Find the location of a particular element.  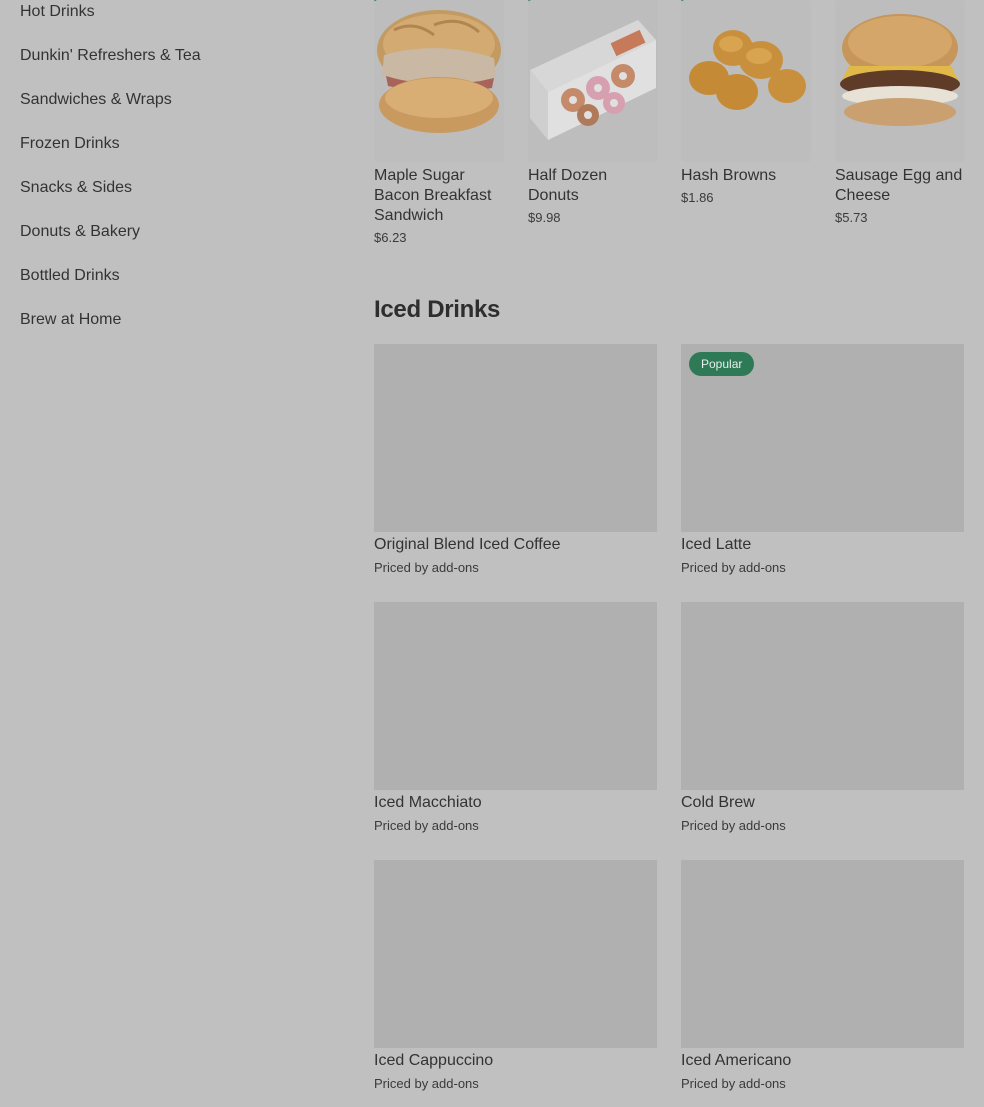

menu-item-card: Cold Brew Priced by add-ons is located at coordinates (822, 722).